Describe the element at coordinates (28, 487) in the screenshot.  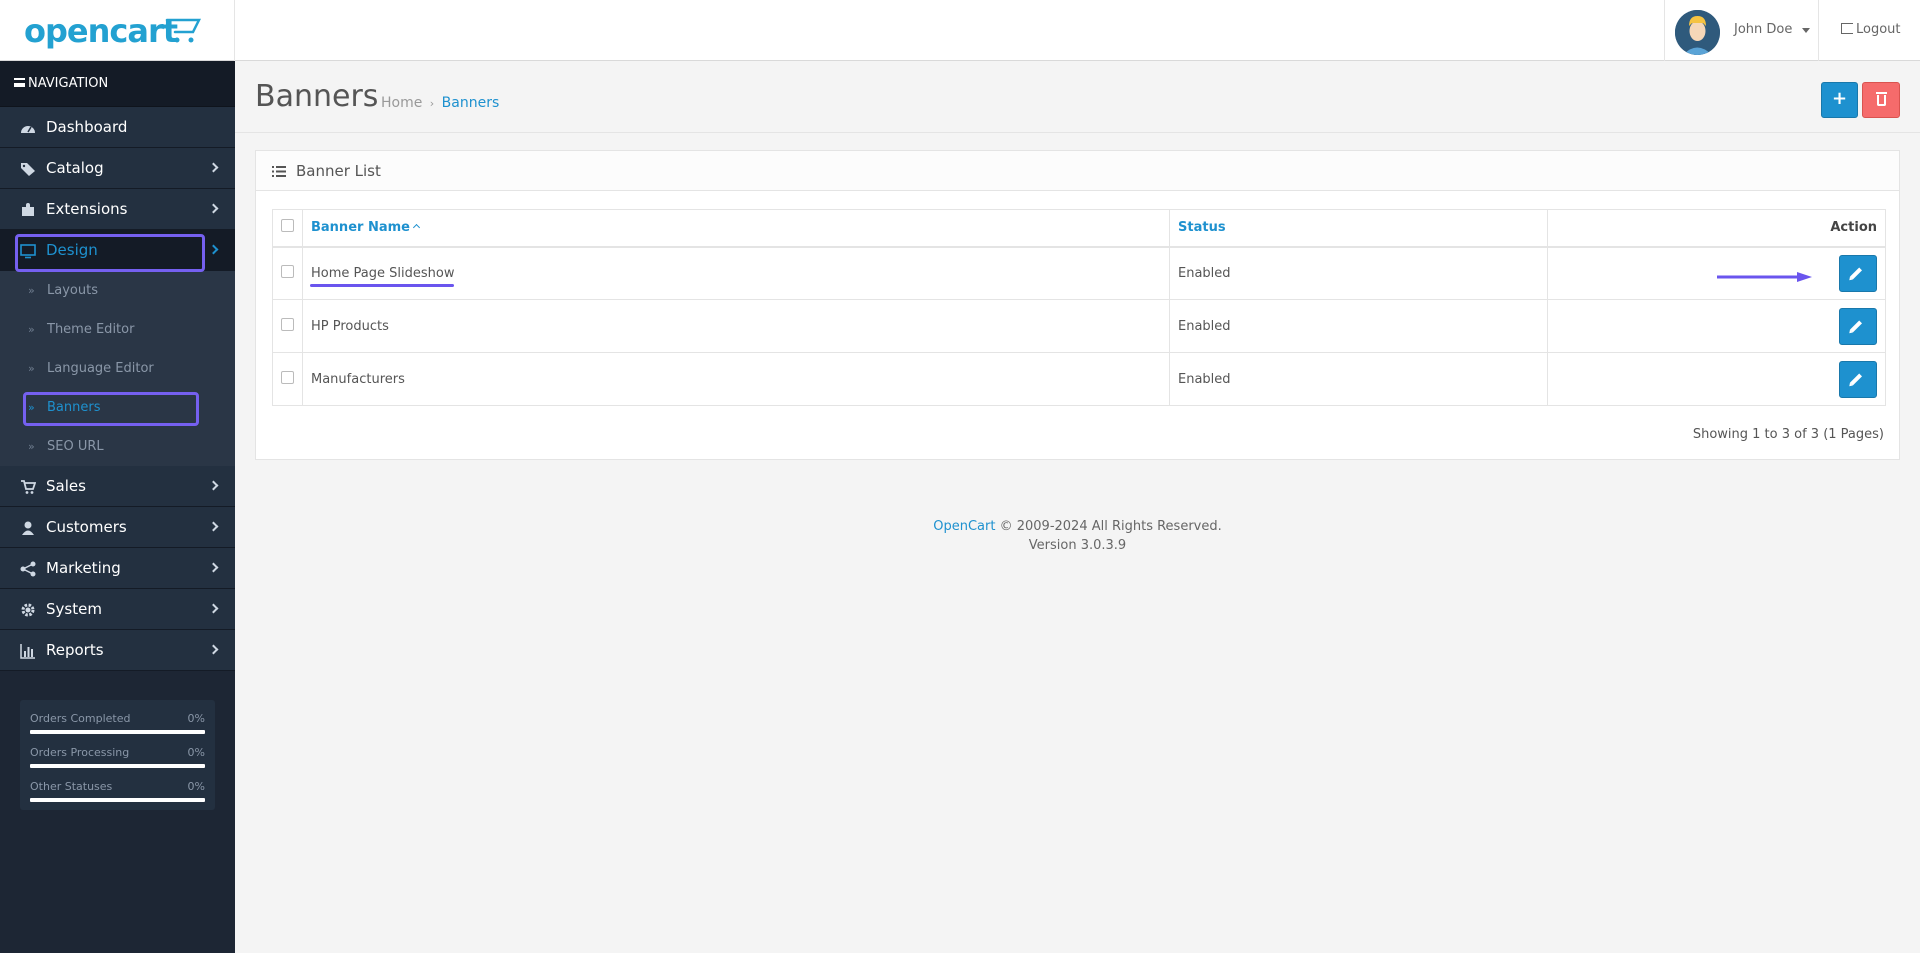
I see `cart-icon` at that location.